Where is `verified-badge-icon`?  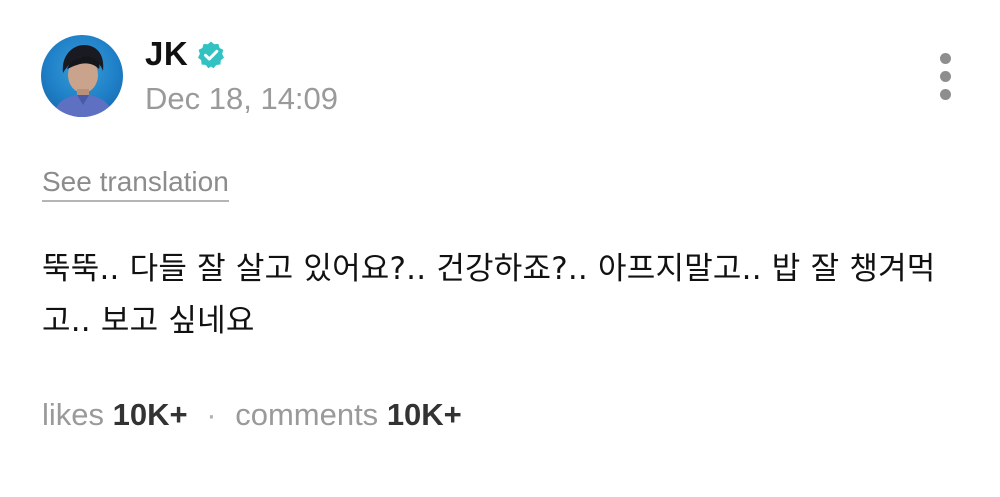
verified-badge-icon is located at coordinates (211, 55).